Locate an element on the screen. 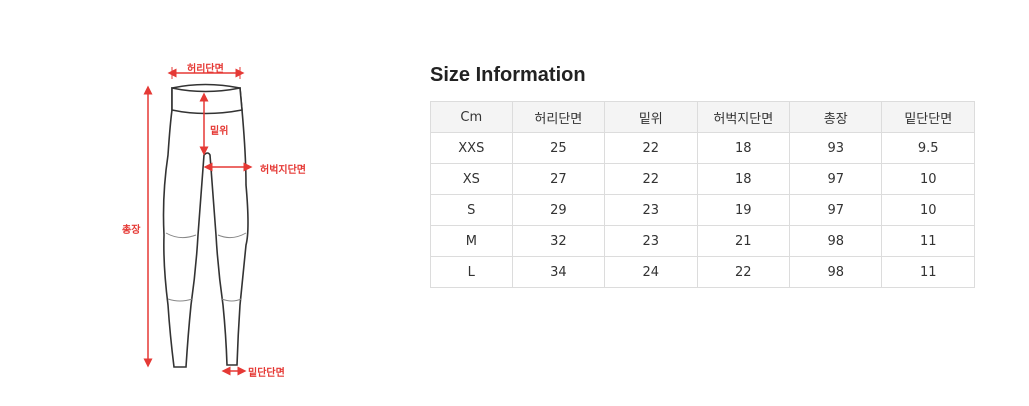 The image size is (1029, 406). header-cell: 밑위 is located at coordinates (651, 117).